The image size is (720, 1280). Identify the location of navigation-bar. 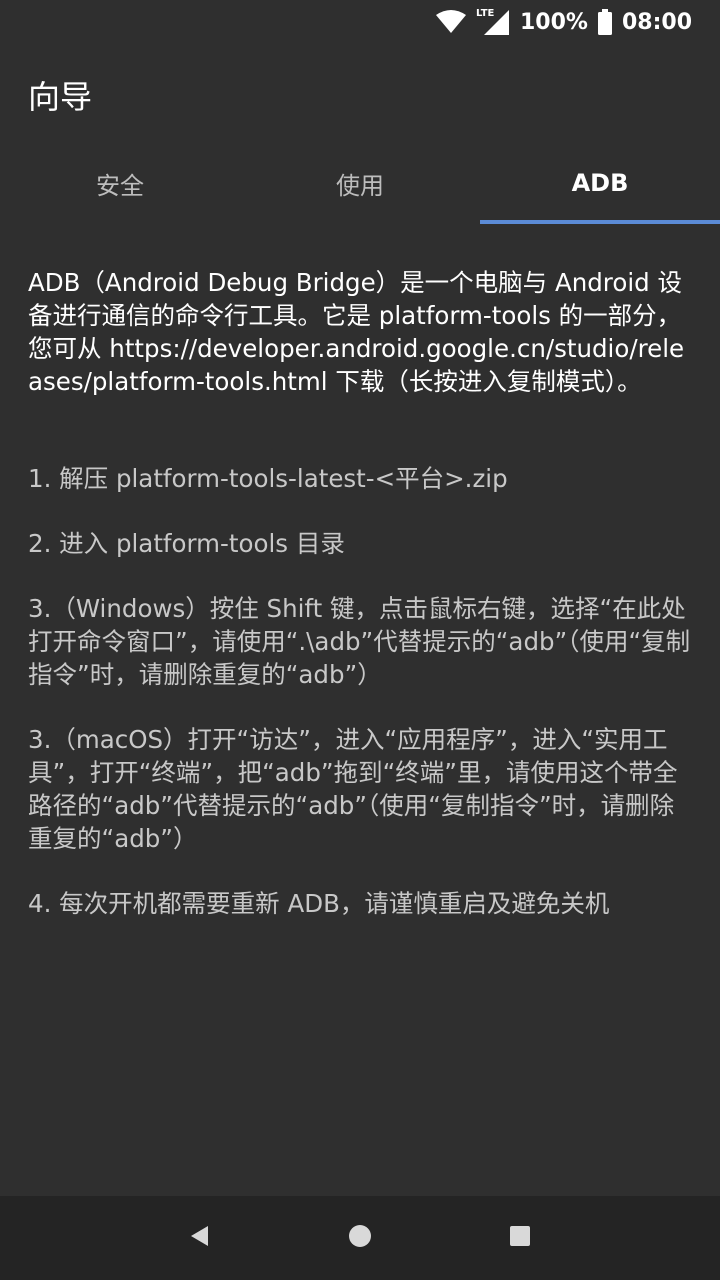
(360, 1238).